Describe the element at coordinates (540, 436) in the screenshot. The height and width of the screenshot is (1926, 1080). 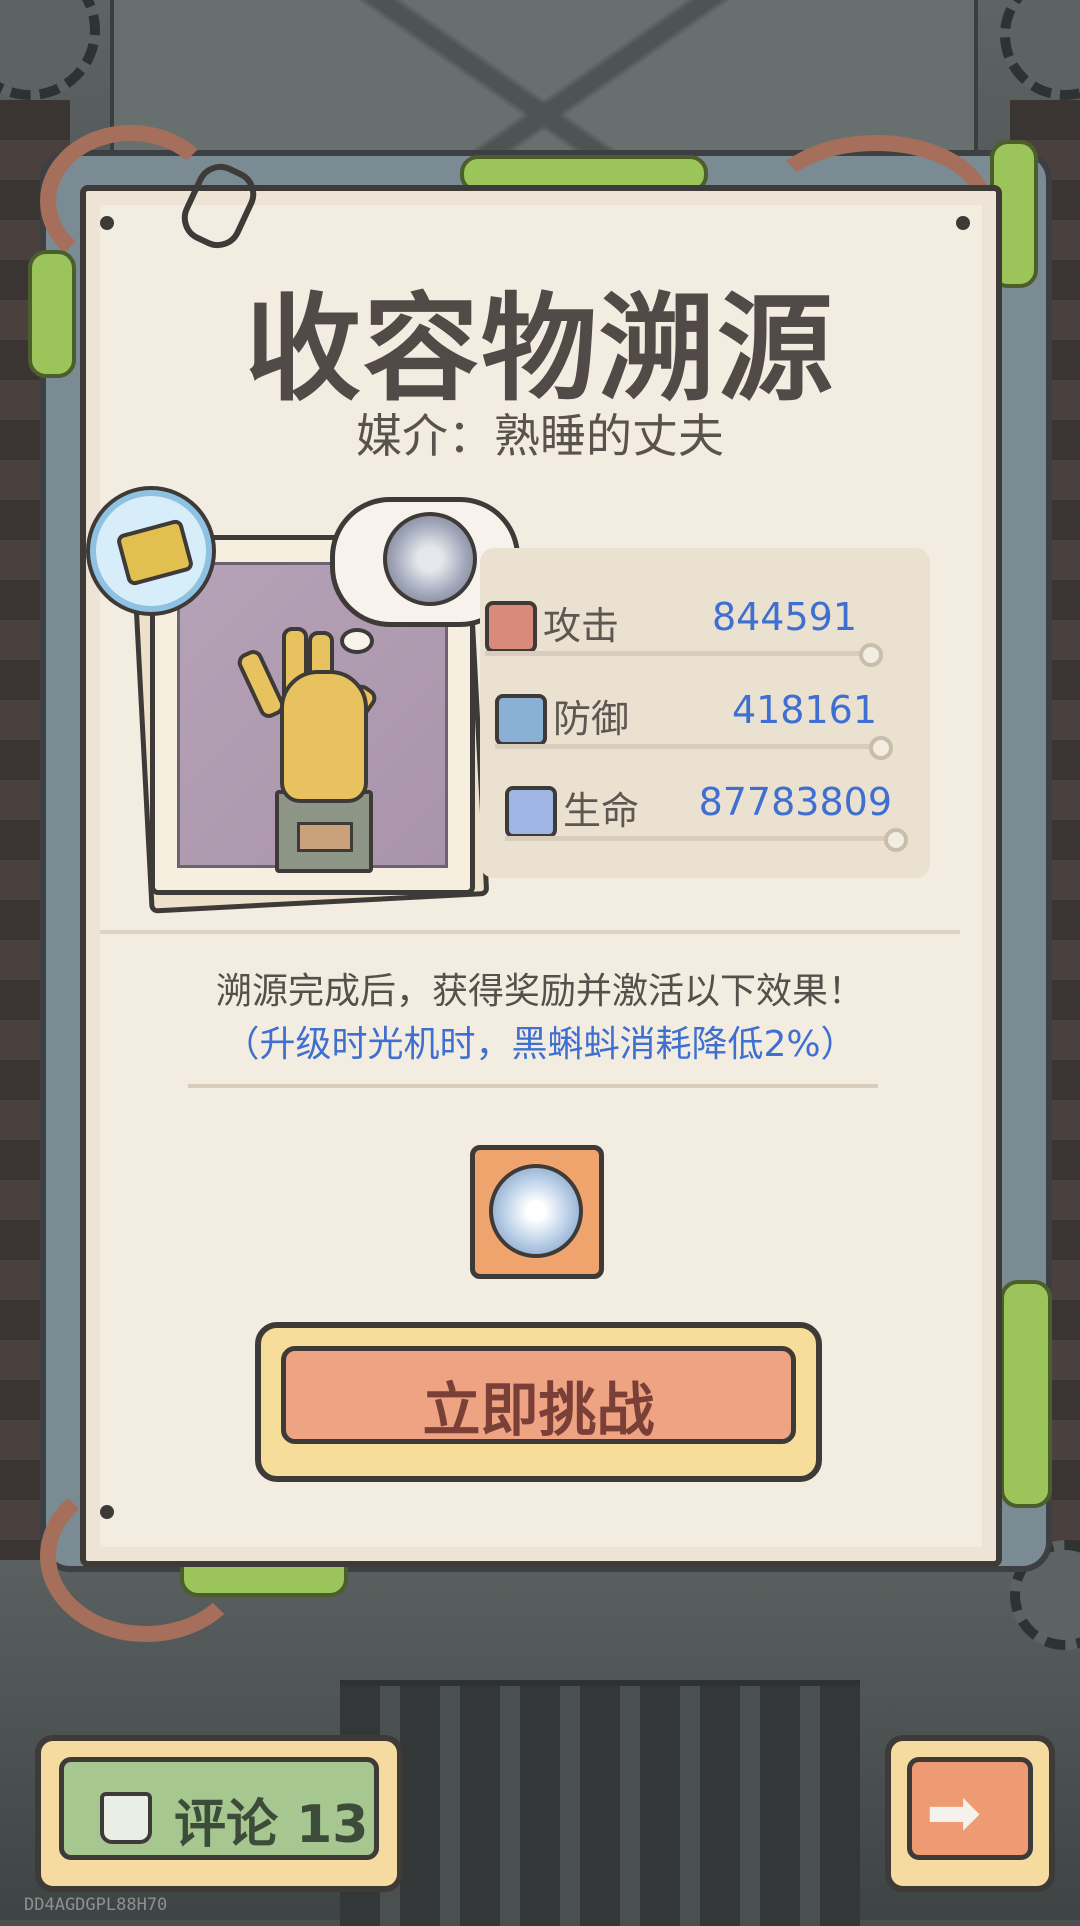
I see `medium-subtitle: 媒介：熟睡的丈夫` at that location.